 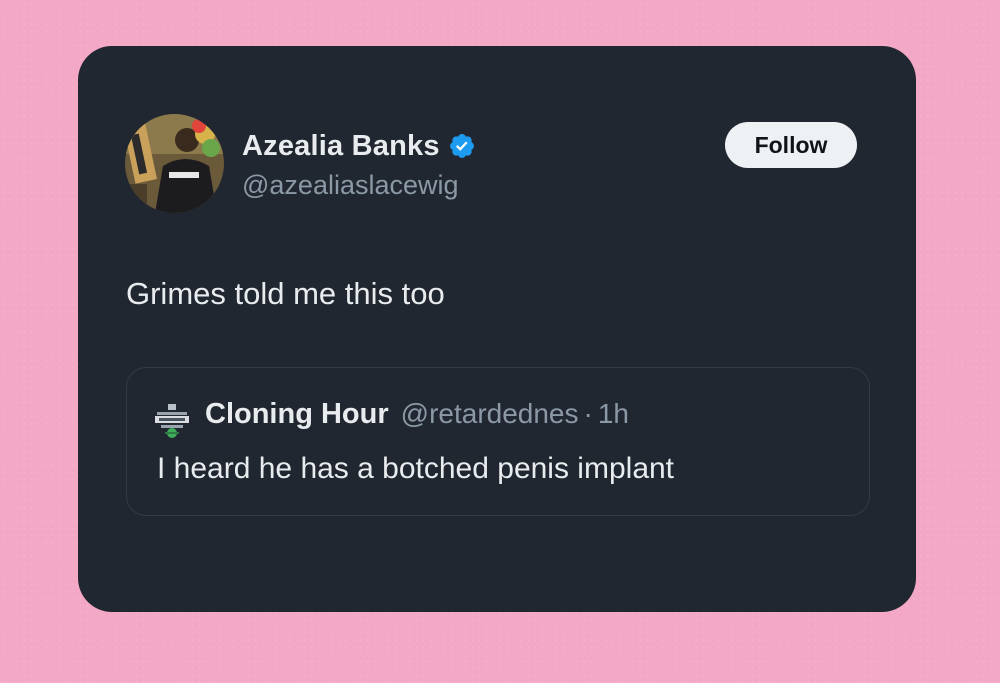 I want to click on author-handle: @azealiaslacewig, so click(x=350, y=185).